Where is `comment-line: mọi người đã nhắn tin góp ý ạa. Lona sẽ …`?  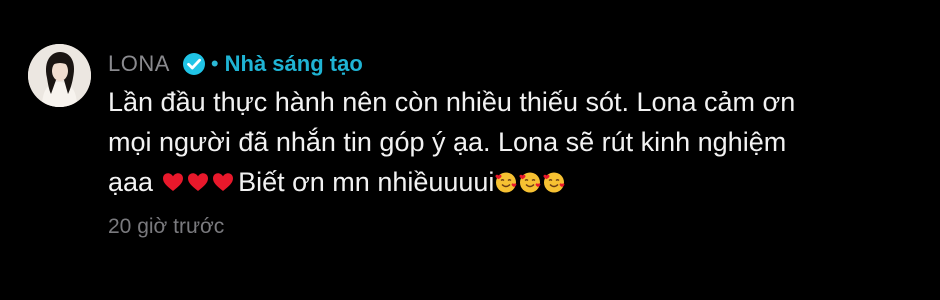 comment-line: mọi người đã nhắn tin góp ý ạa. Lona sẽ … is located at coordinates (447, 142).